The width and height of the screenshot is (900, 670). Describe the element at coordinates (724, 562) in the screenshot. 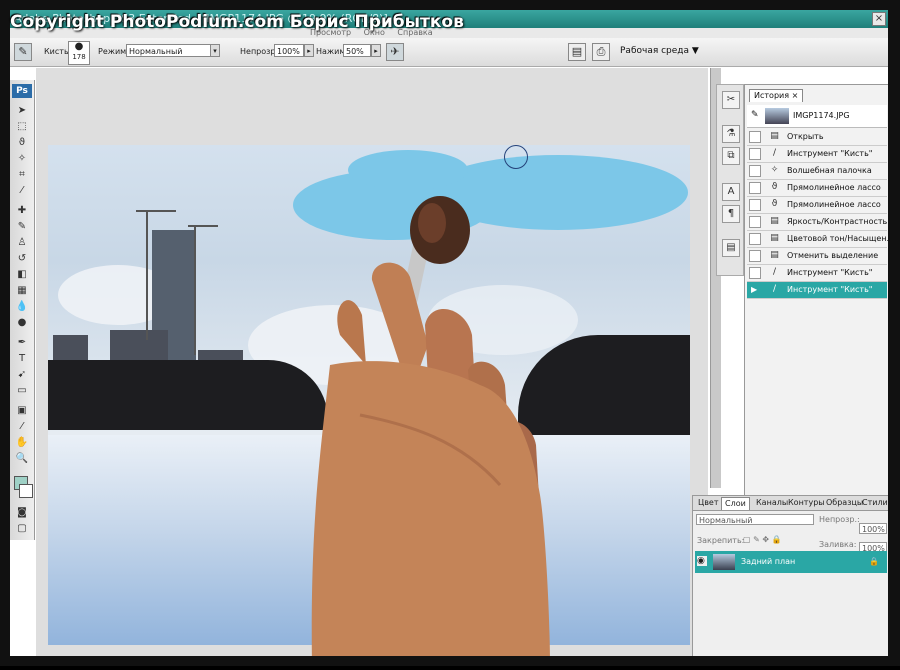

I see `layer-thumbnail` at that location.